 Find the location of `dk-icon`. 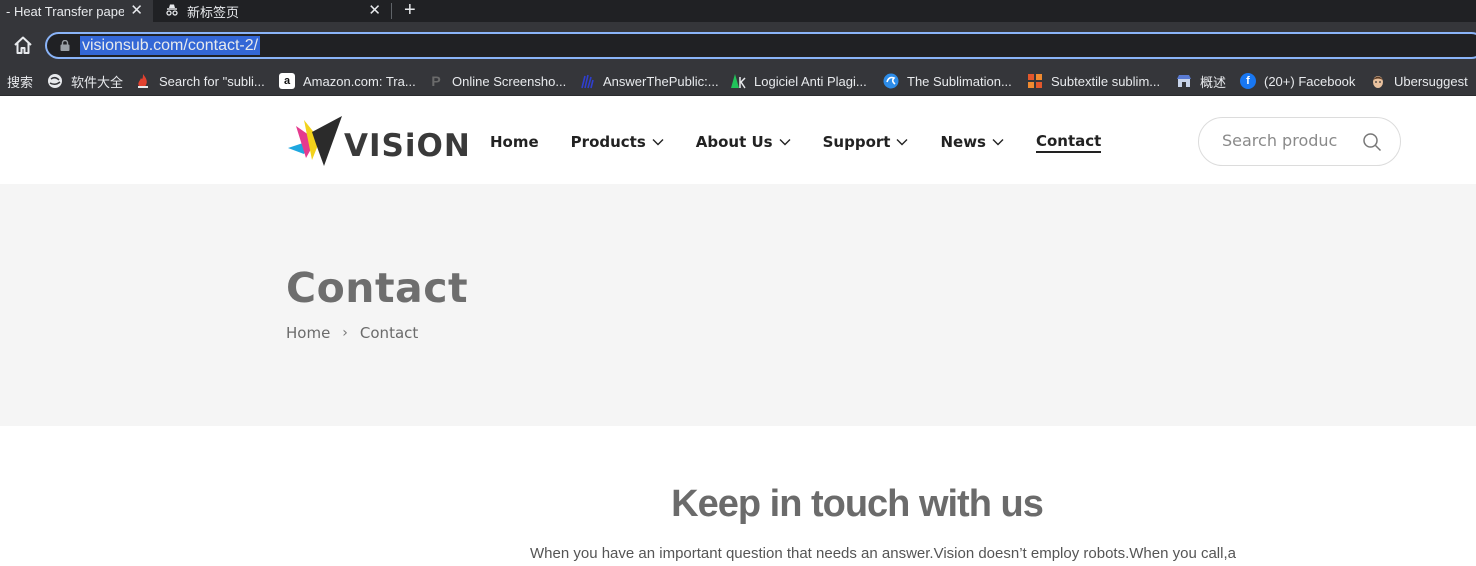

dk-icon is located at coordinates (738, 81).